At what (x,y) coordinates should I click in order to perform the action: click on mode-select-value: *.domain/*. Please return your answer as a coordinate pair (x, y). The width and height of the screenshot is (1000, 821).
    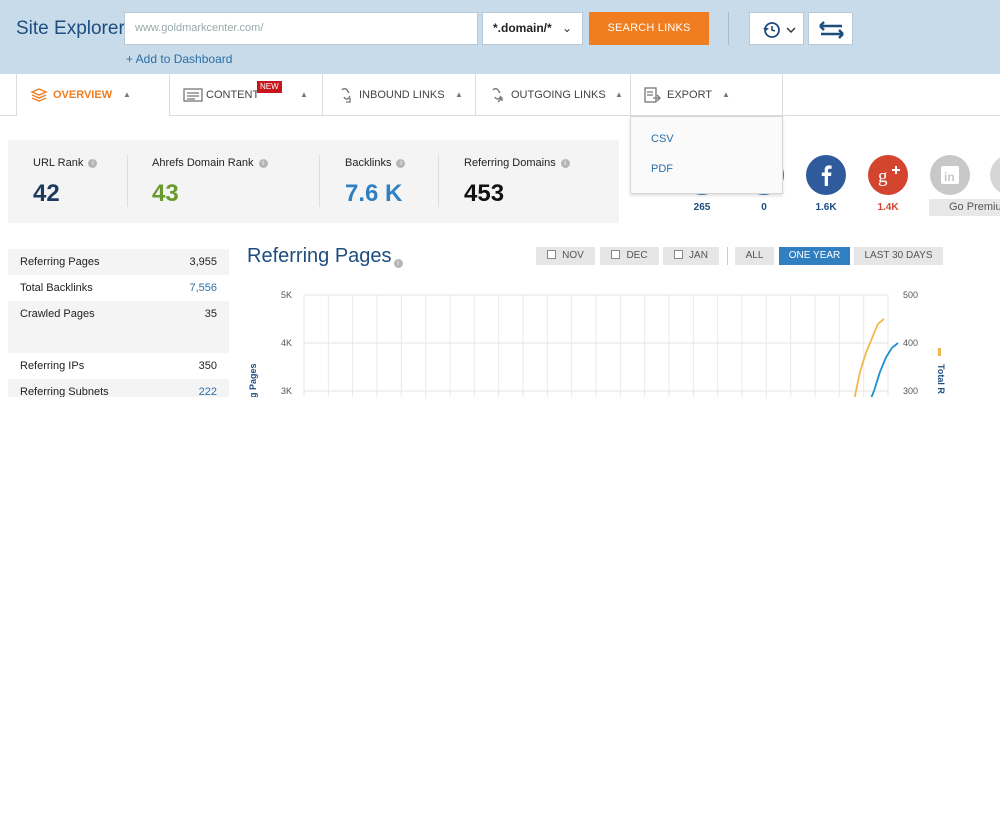
    Looking at the image, I should click on (522, 28).